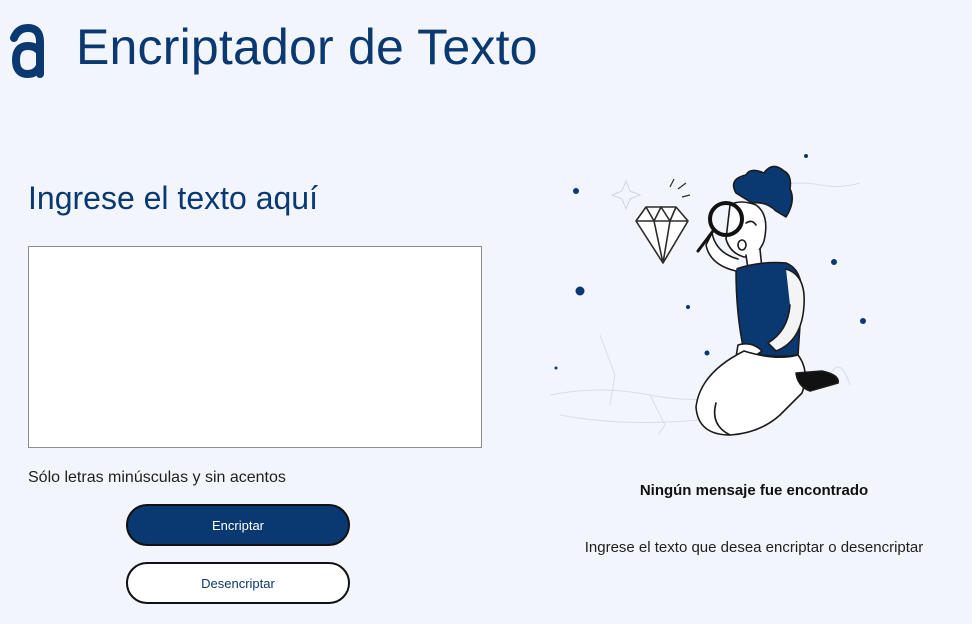 The width and height of the screenshot is (972, 624). I want to click on app-header: Encriptador de Texto, so click(310, 45).